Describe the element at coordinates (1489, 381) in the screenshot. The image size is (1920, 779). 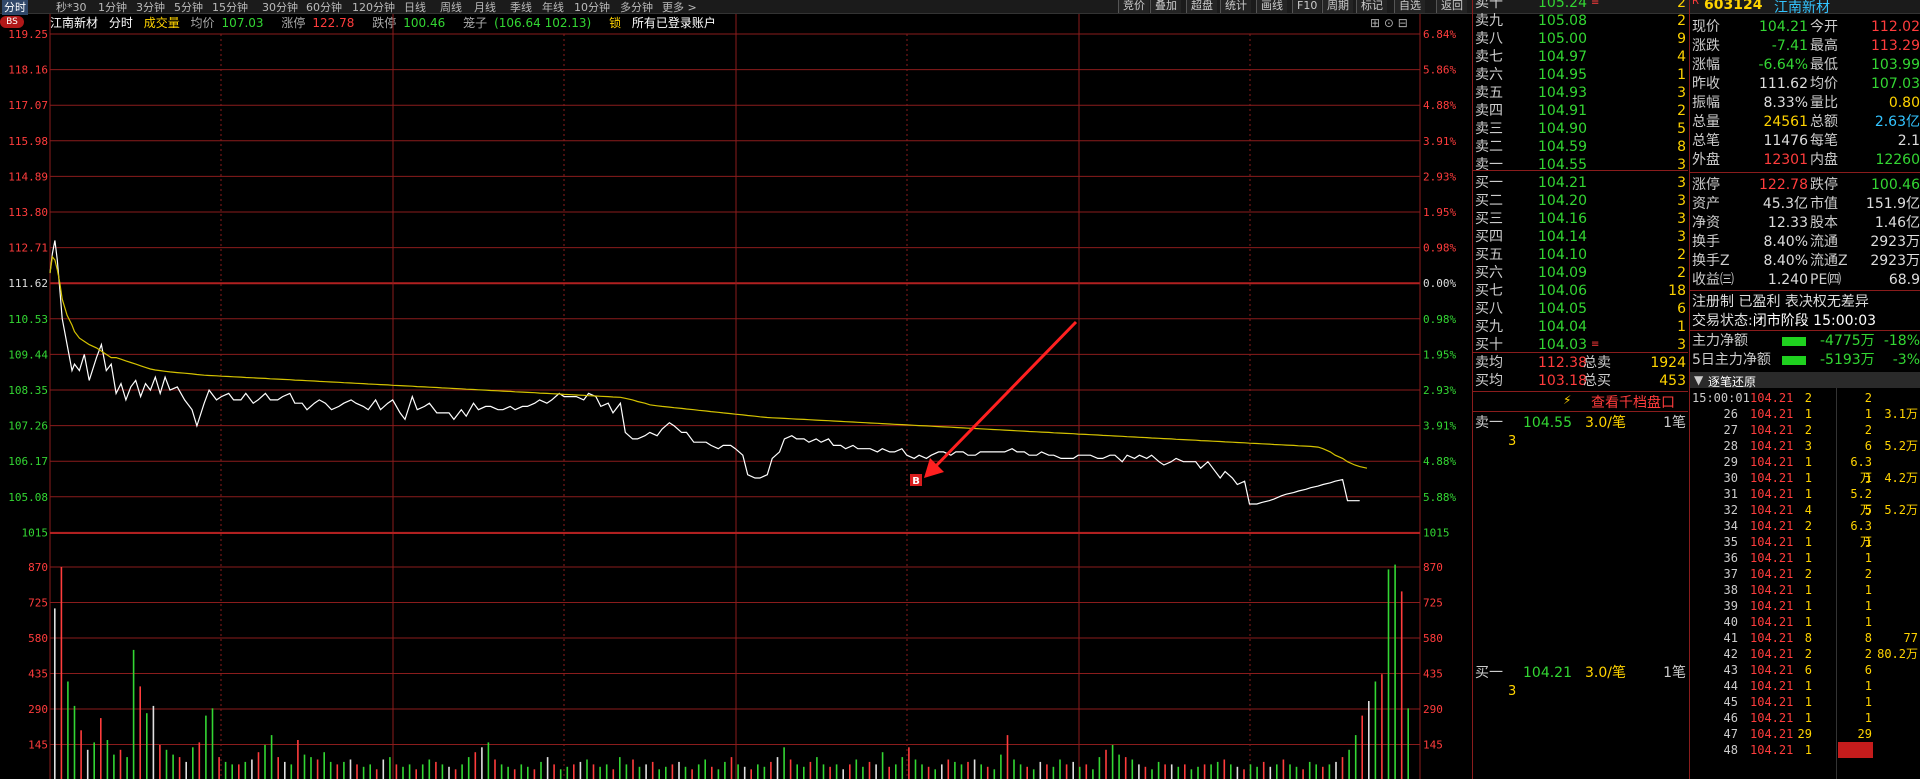
I see `avg-label: 买均` at that location.